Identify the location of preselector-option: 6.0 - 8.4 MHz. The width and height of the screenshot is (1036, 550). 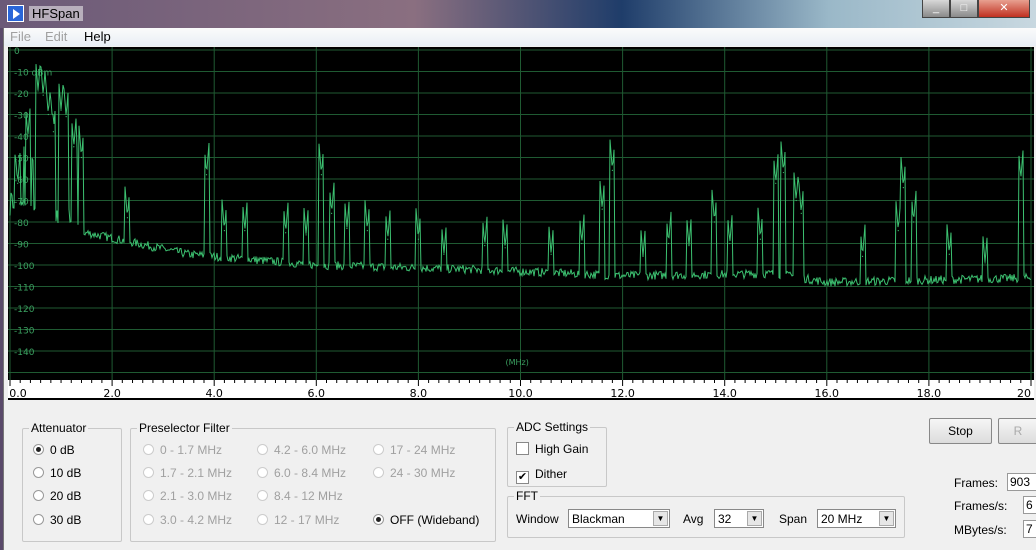
(301, 473).